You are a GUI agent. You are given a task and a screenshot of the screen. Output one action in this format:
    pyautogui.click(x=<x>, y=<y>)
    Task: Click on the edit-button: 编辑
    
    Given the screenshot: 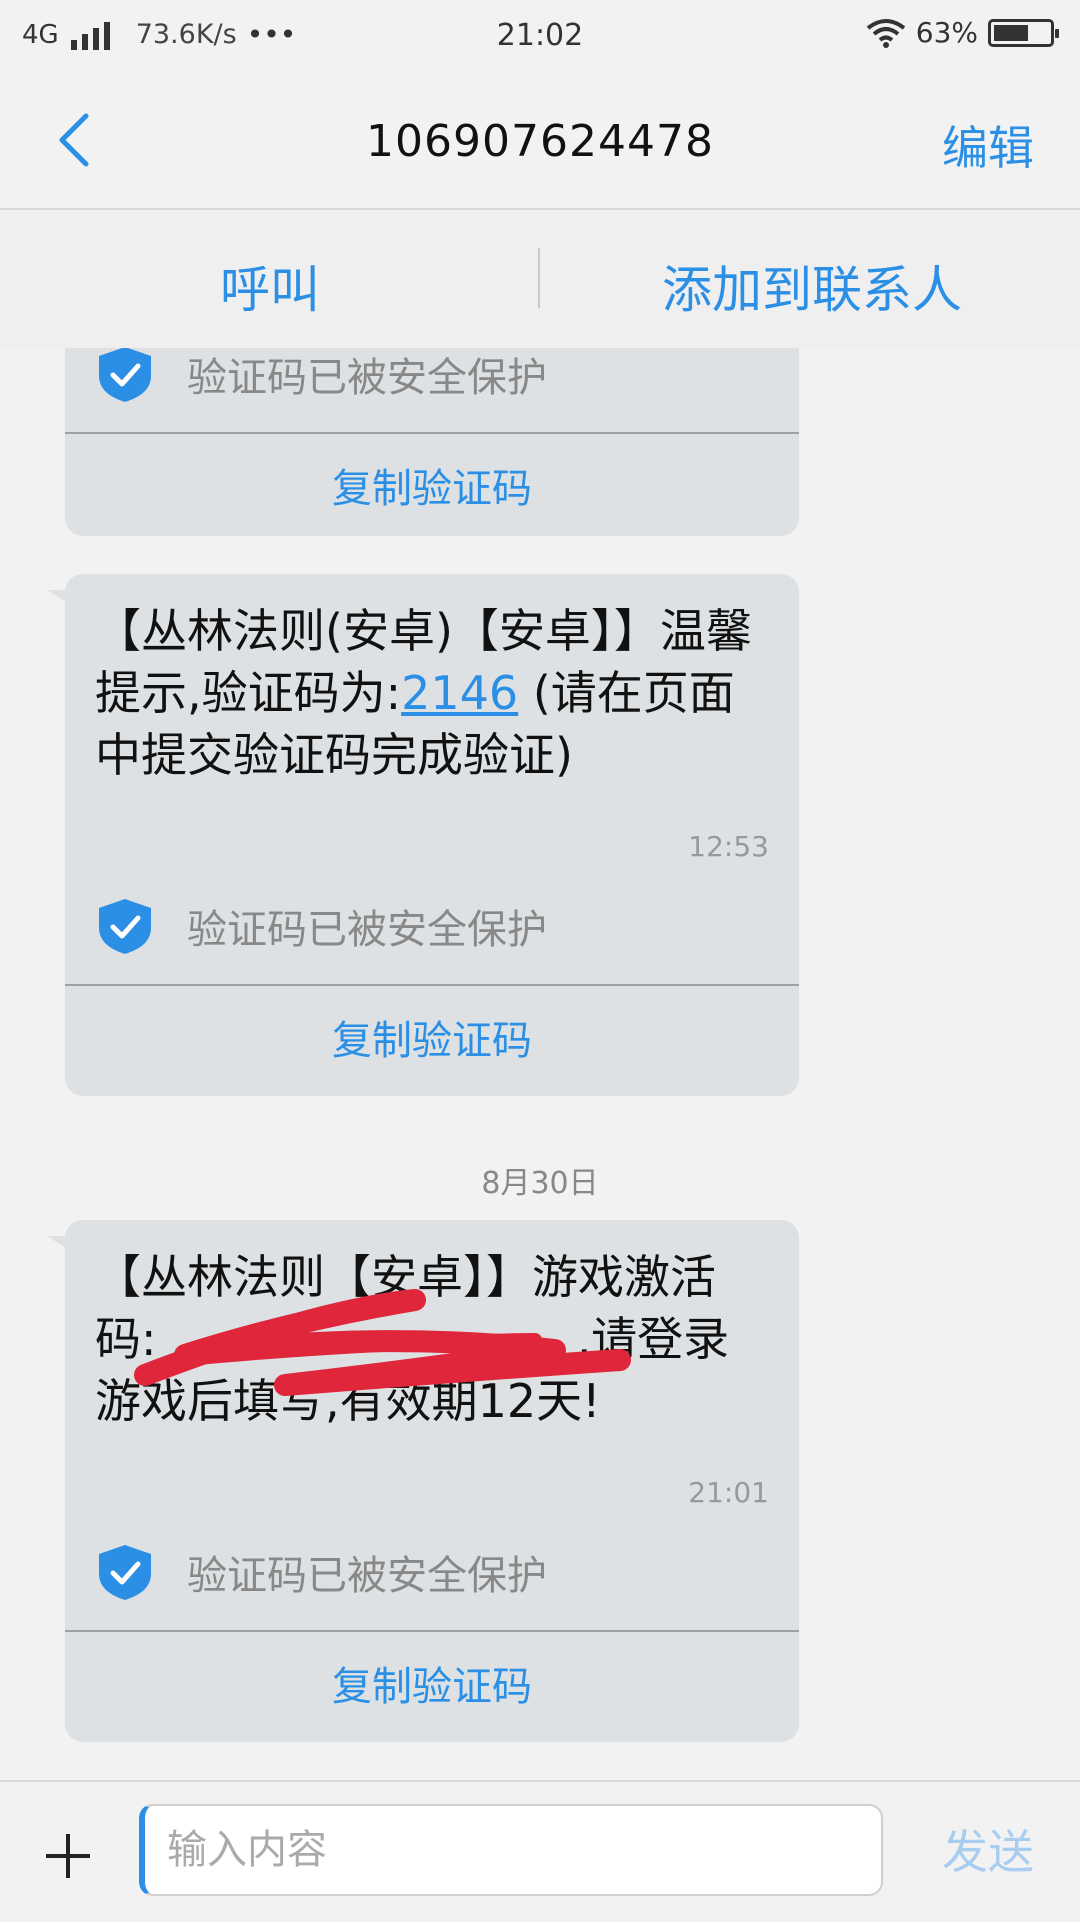 What is the action you would take?
    pyautogui.click(x=988, y=145)
    